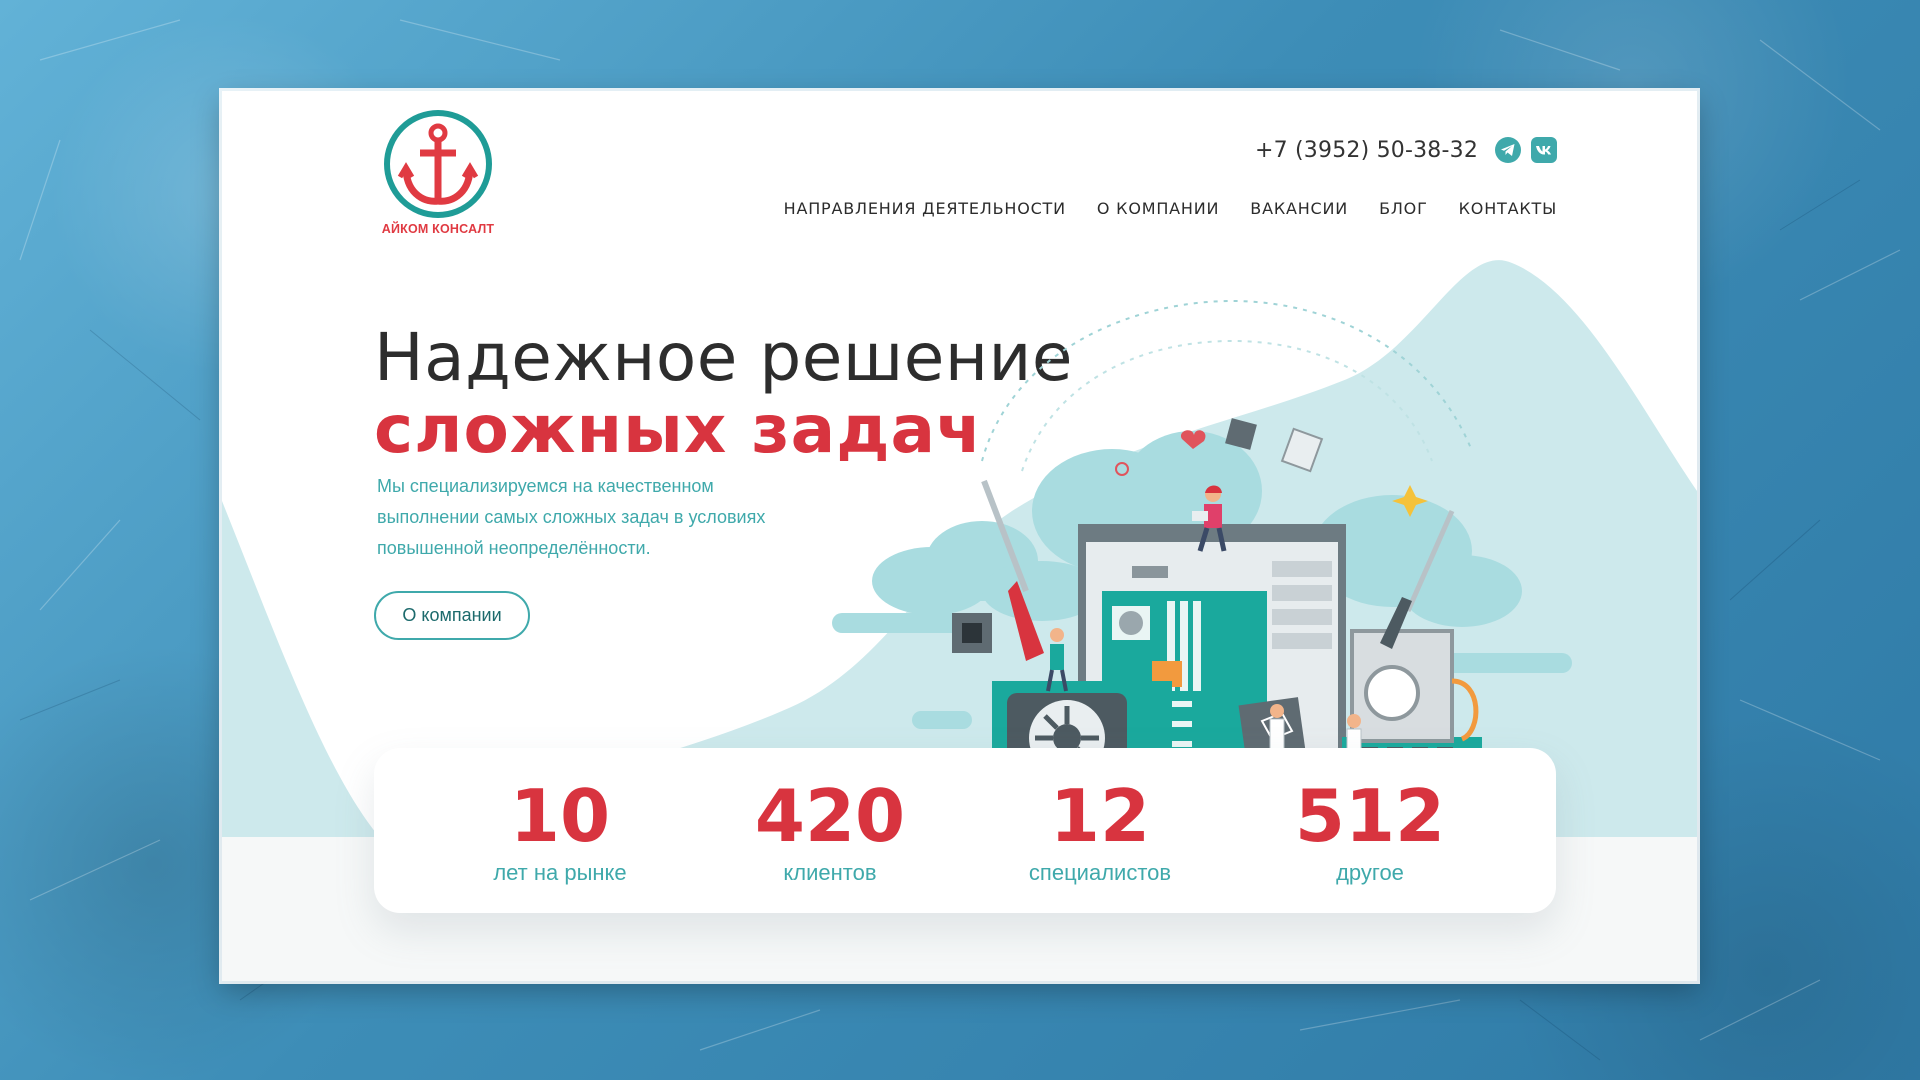 The height and width of the screenshot is (1080, 1920). What do you see at coordinates (1370, 872) in the screenshot?
I see `stat-label: другое` at bounding box center [1370, 872].